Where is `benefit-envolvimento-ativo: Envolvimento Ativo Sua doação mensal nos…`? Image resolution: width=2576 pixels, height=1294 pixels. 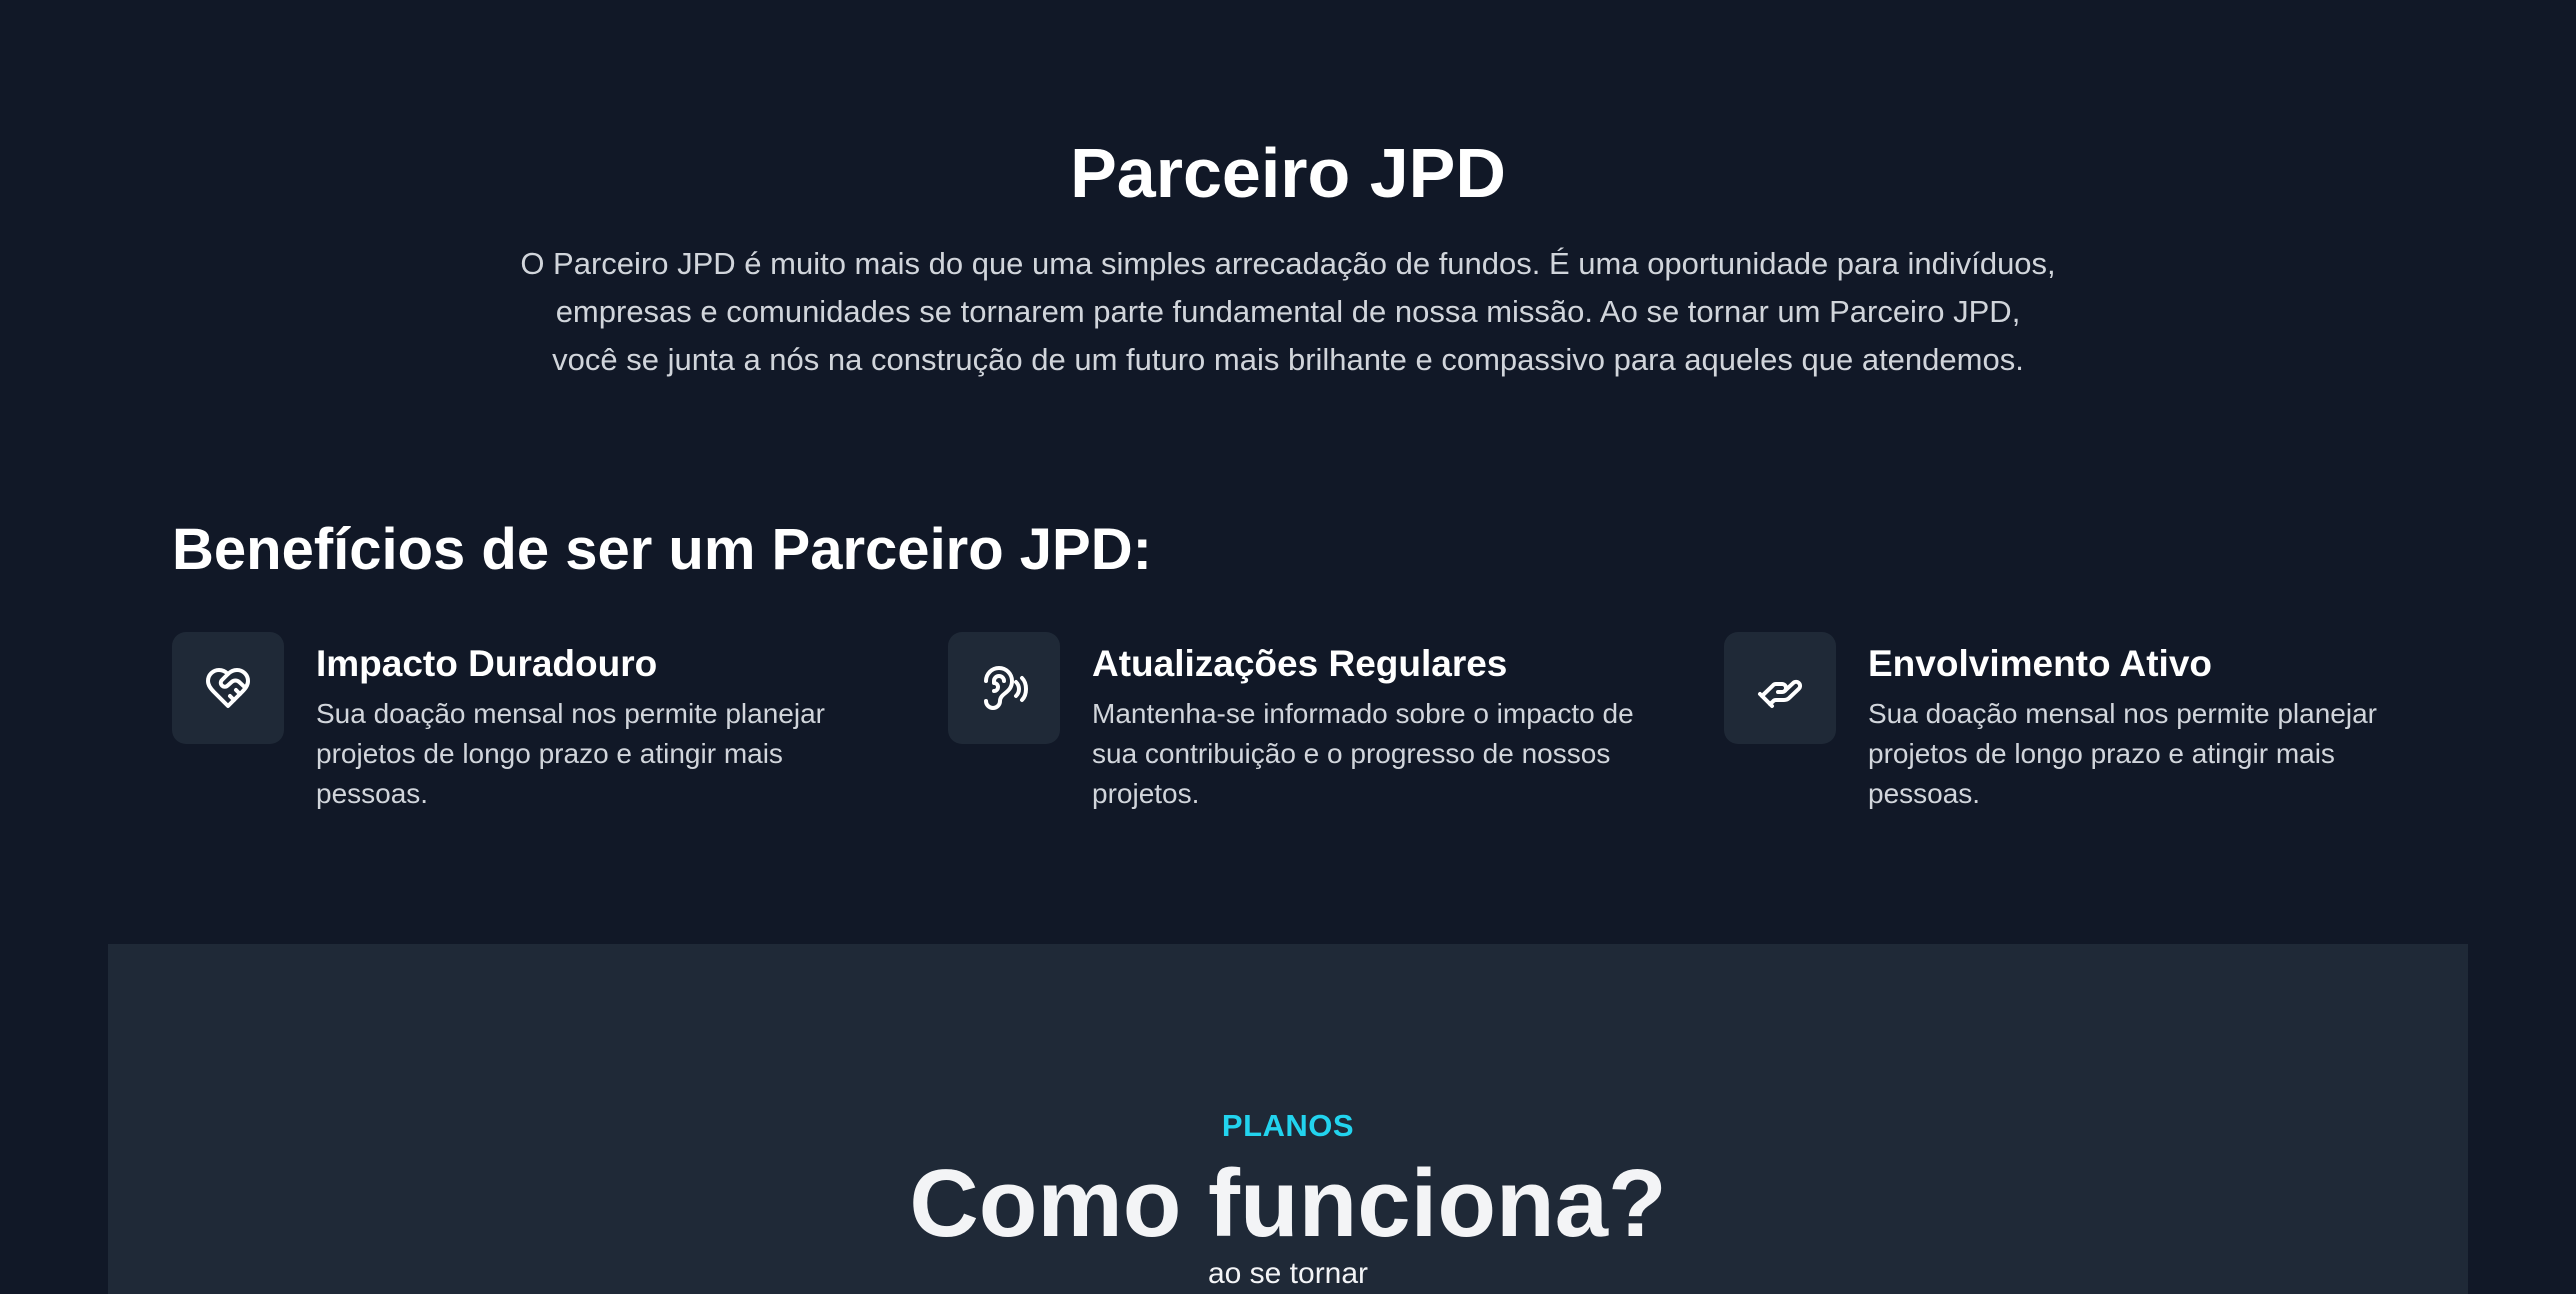 benefit-envolvimento-ativo: Envolvimento Ativo Sua doação mensal nos… is located at coordinates (2084, 732).